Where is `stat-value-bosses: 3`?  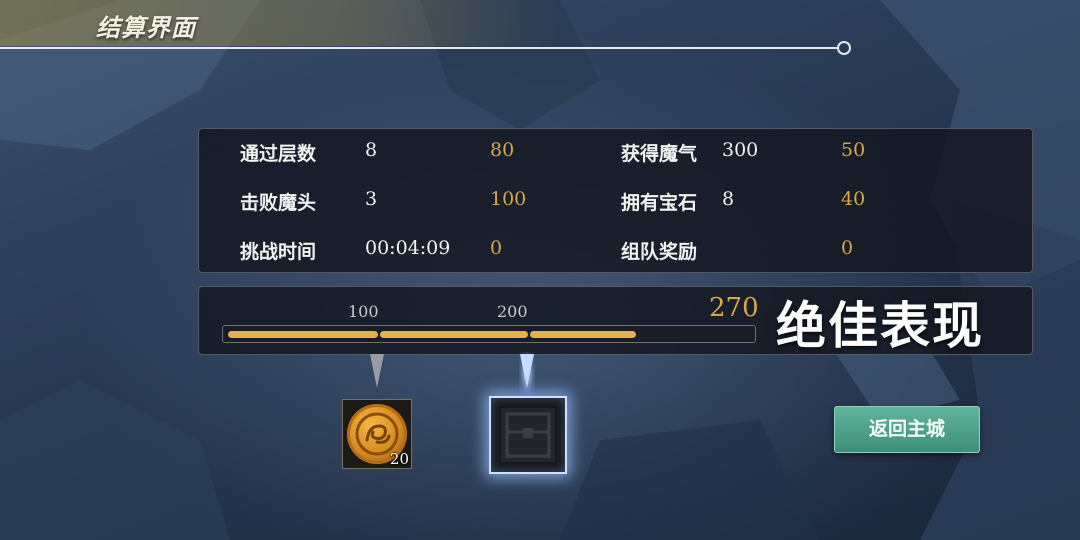 stat-value-bosses: 3 is located at coordinates (371, 199).